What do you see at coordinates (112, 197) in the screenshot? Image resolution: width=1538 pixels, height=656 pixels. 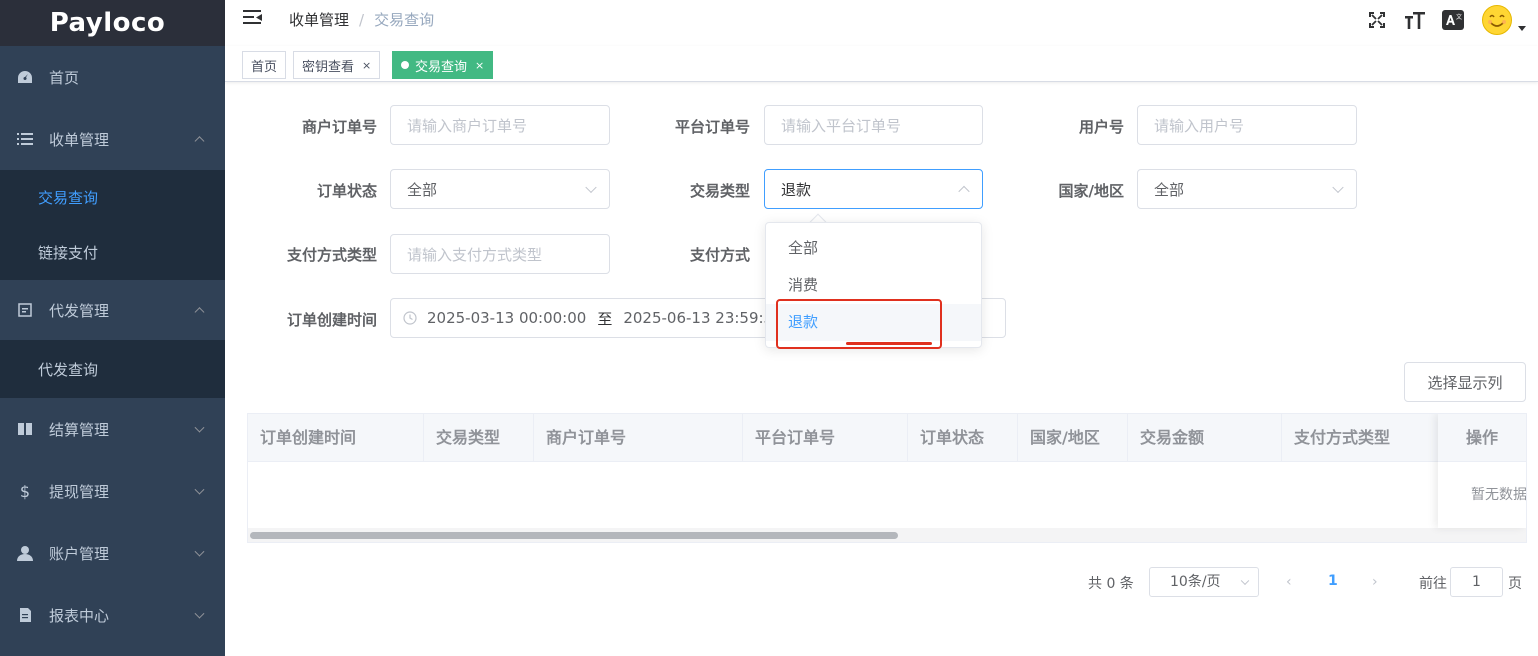 I see `sidebar-item-trade-query: 交易查询` at bounding box center [112, 197].